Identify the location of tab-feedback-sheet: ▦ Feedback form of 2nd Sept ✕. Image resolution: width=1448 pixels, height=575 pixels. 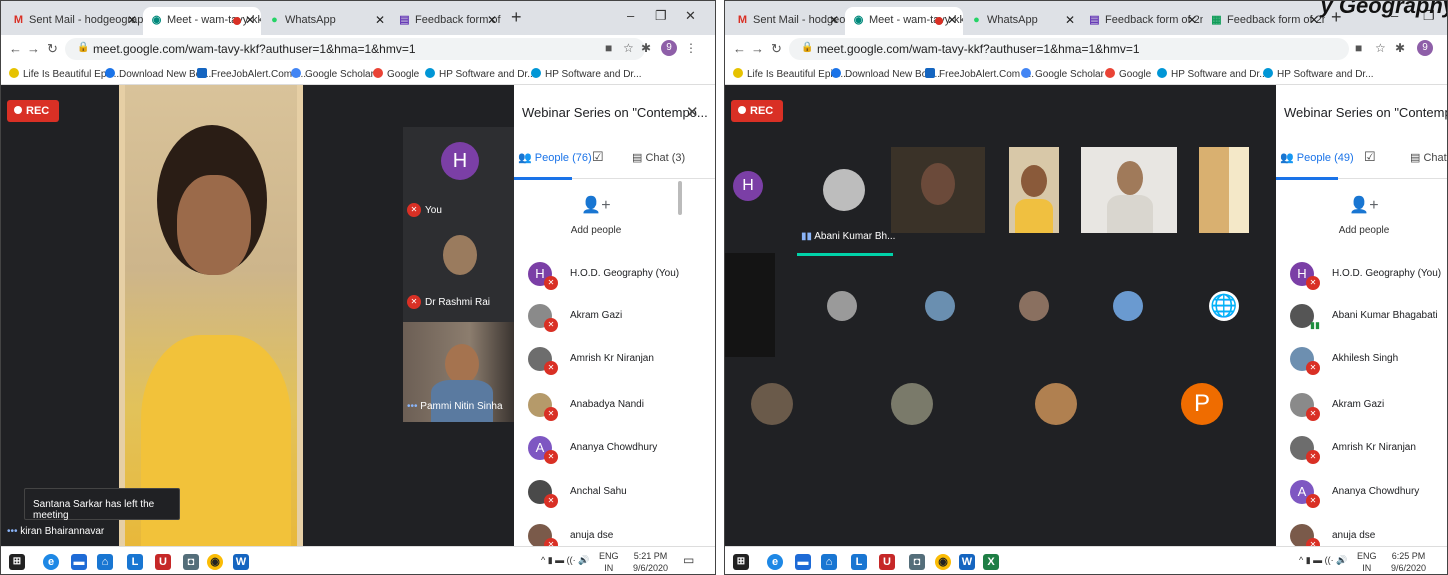
(1264, 21).